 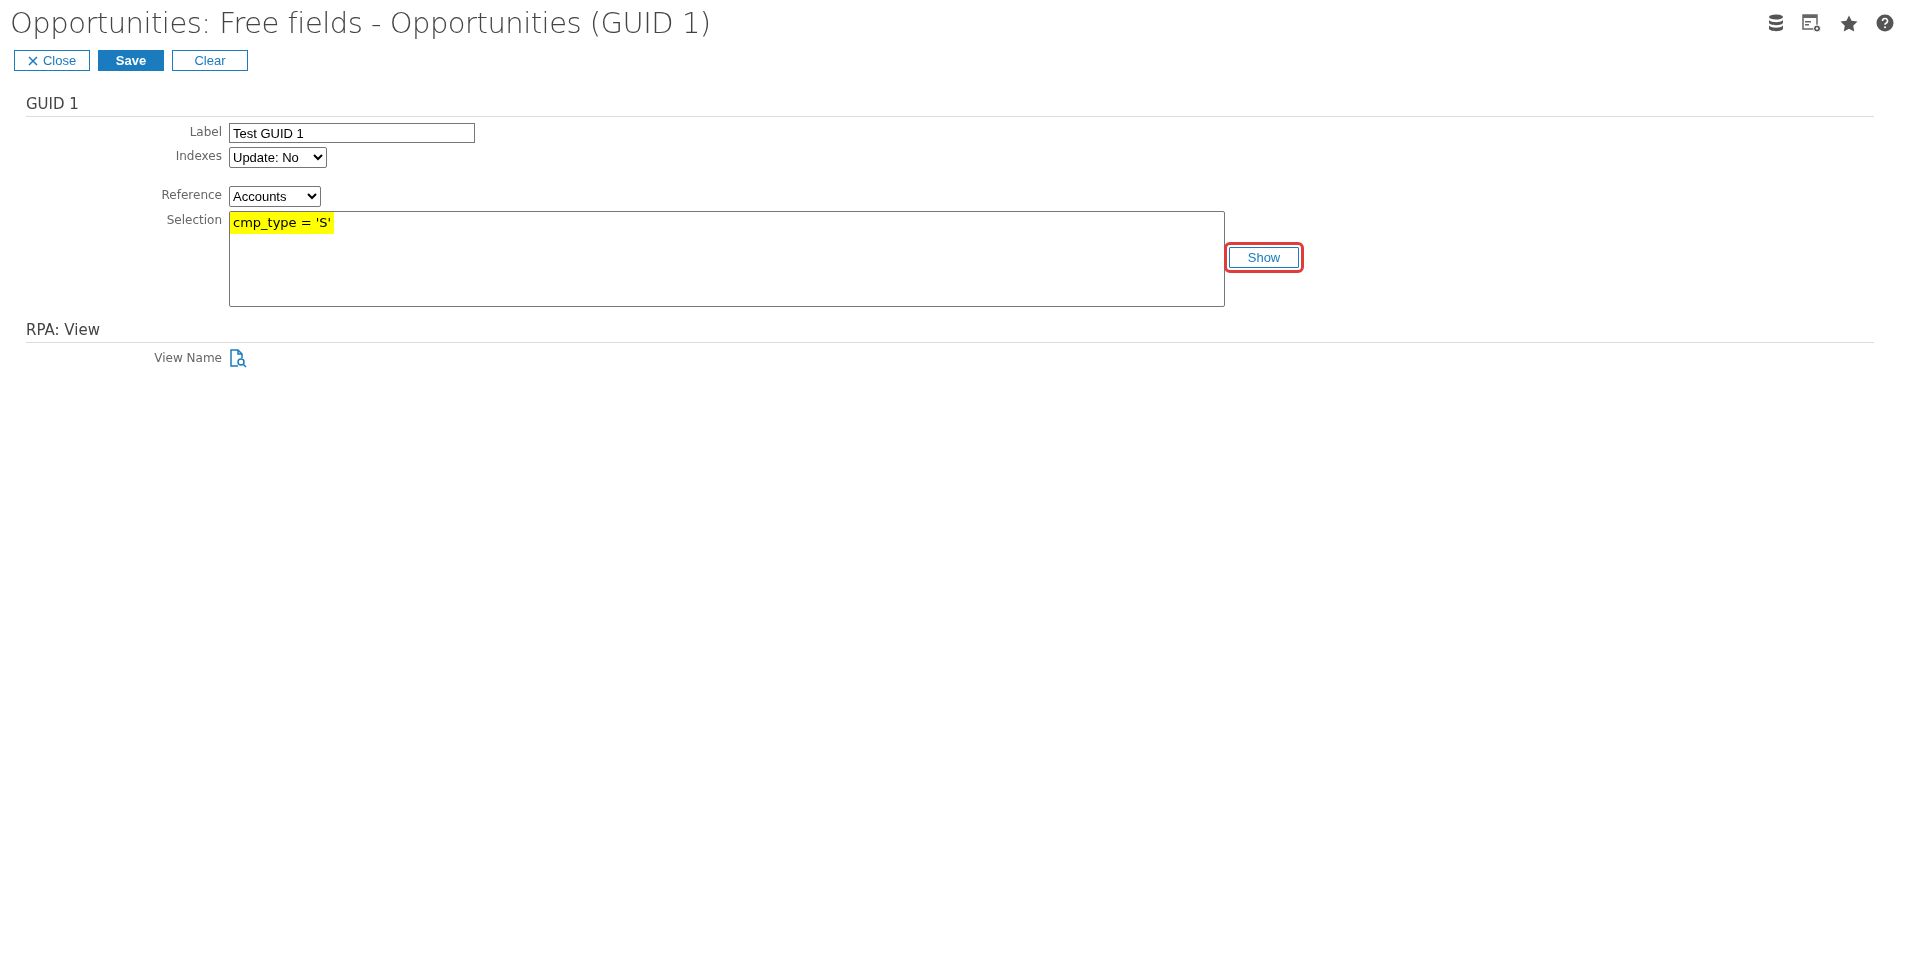 I want to click on selection-textarea: cmp_type = 'S', so click(x=727, y=259).